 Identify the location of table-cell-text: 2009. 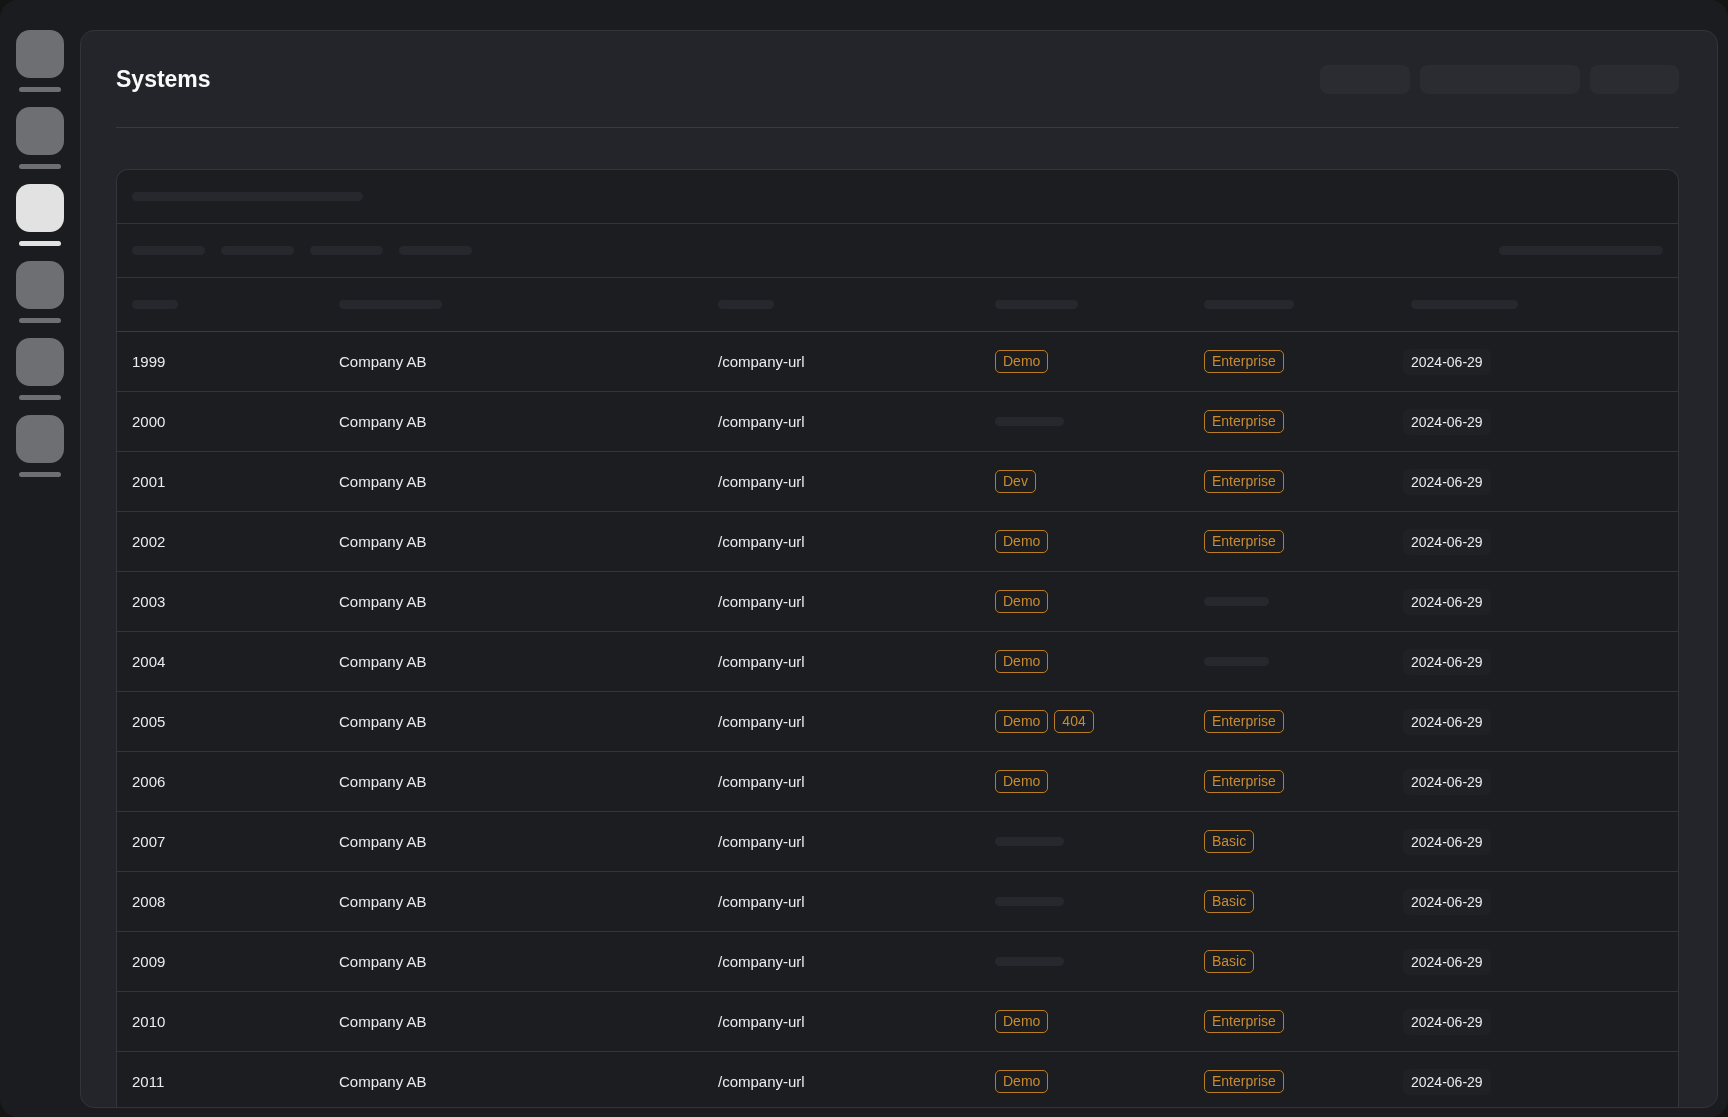
(149, 961).